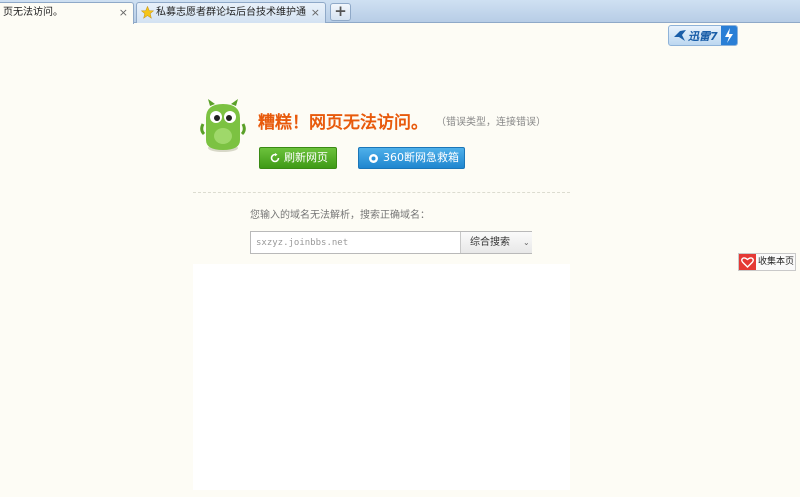 Image resolution: width=800 pixels, height=497 pixels. I want to click on search-box: 综合搜索 ⌄, so click(391, 242).